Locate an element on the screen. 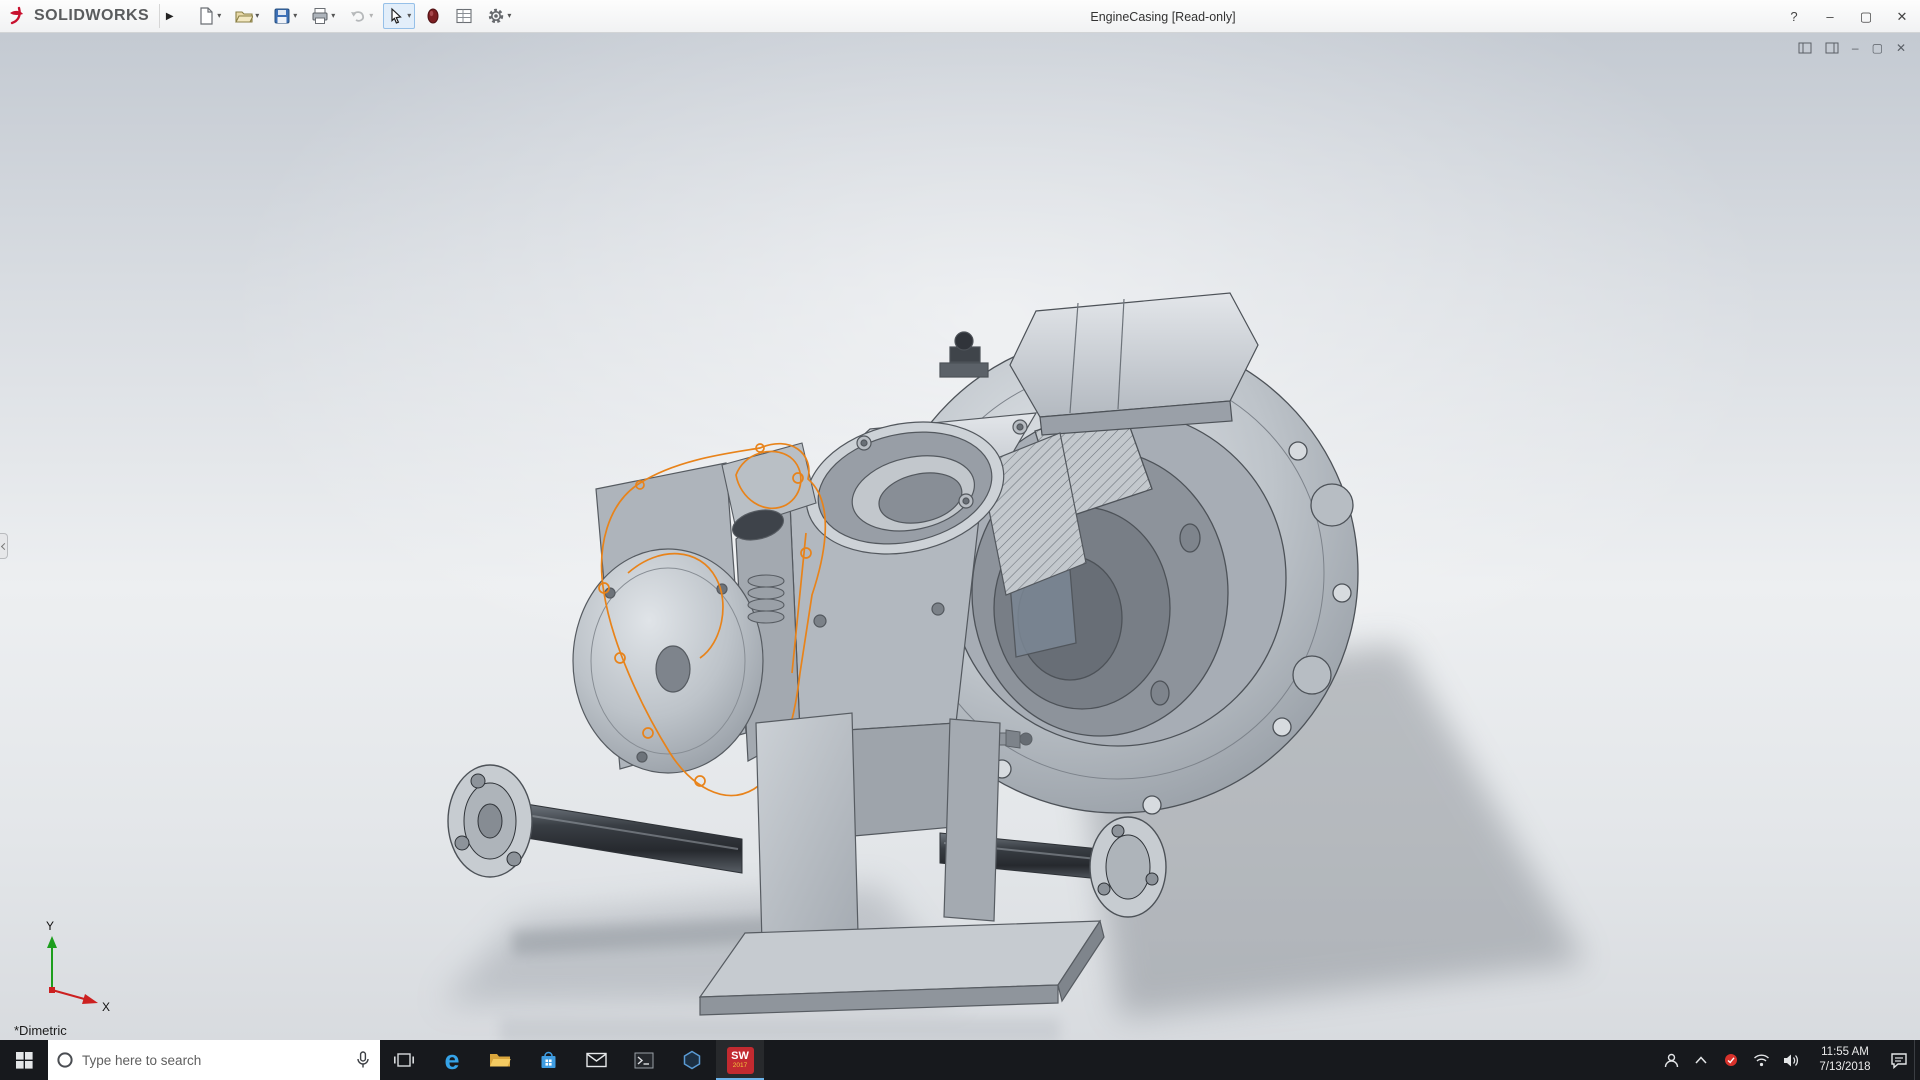 The image size is (1920, 1080). store-button is located at coordinates (548, 1060).